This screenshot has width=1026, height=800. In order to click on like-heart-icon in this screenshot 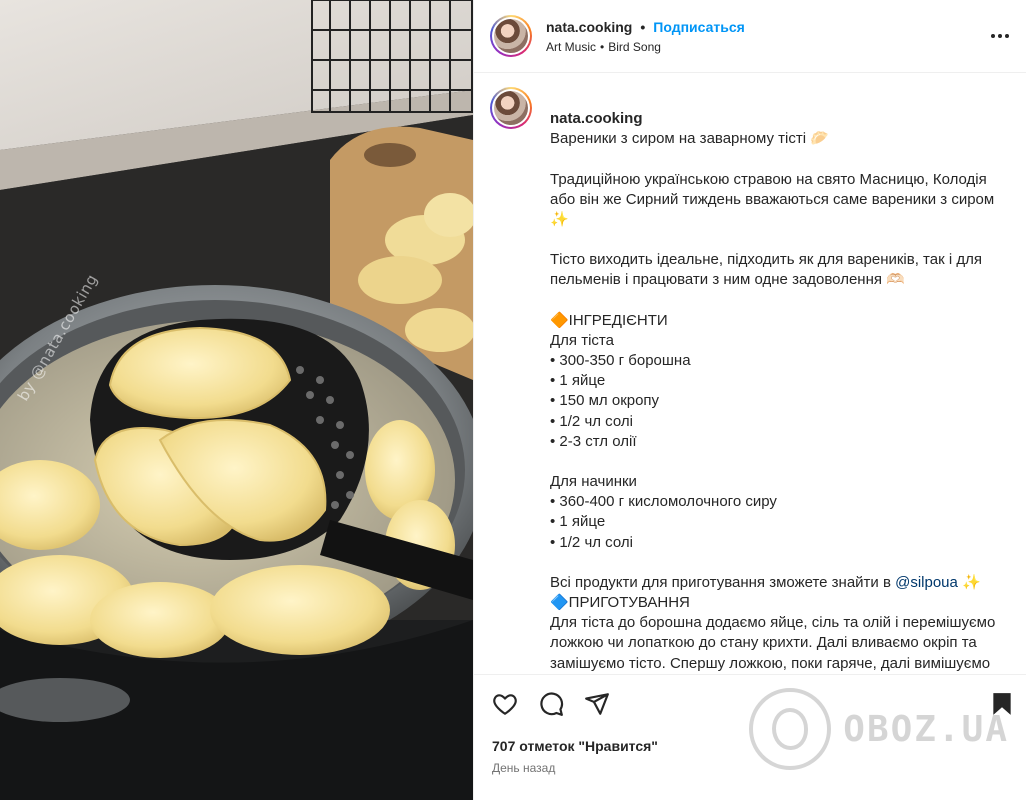, I will do `click(505, 704)`.